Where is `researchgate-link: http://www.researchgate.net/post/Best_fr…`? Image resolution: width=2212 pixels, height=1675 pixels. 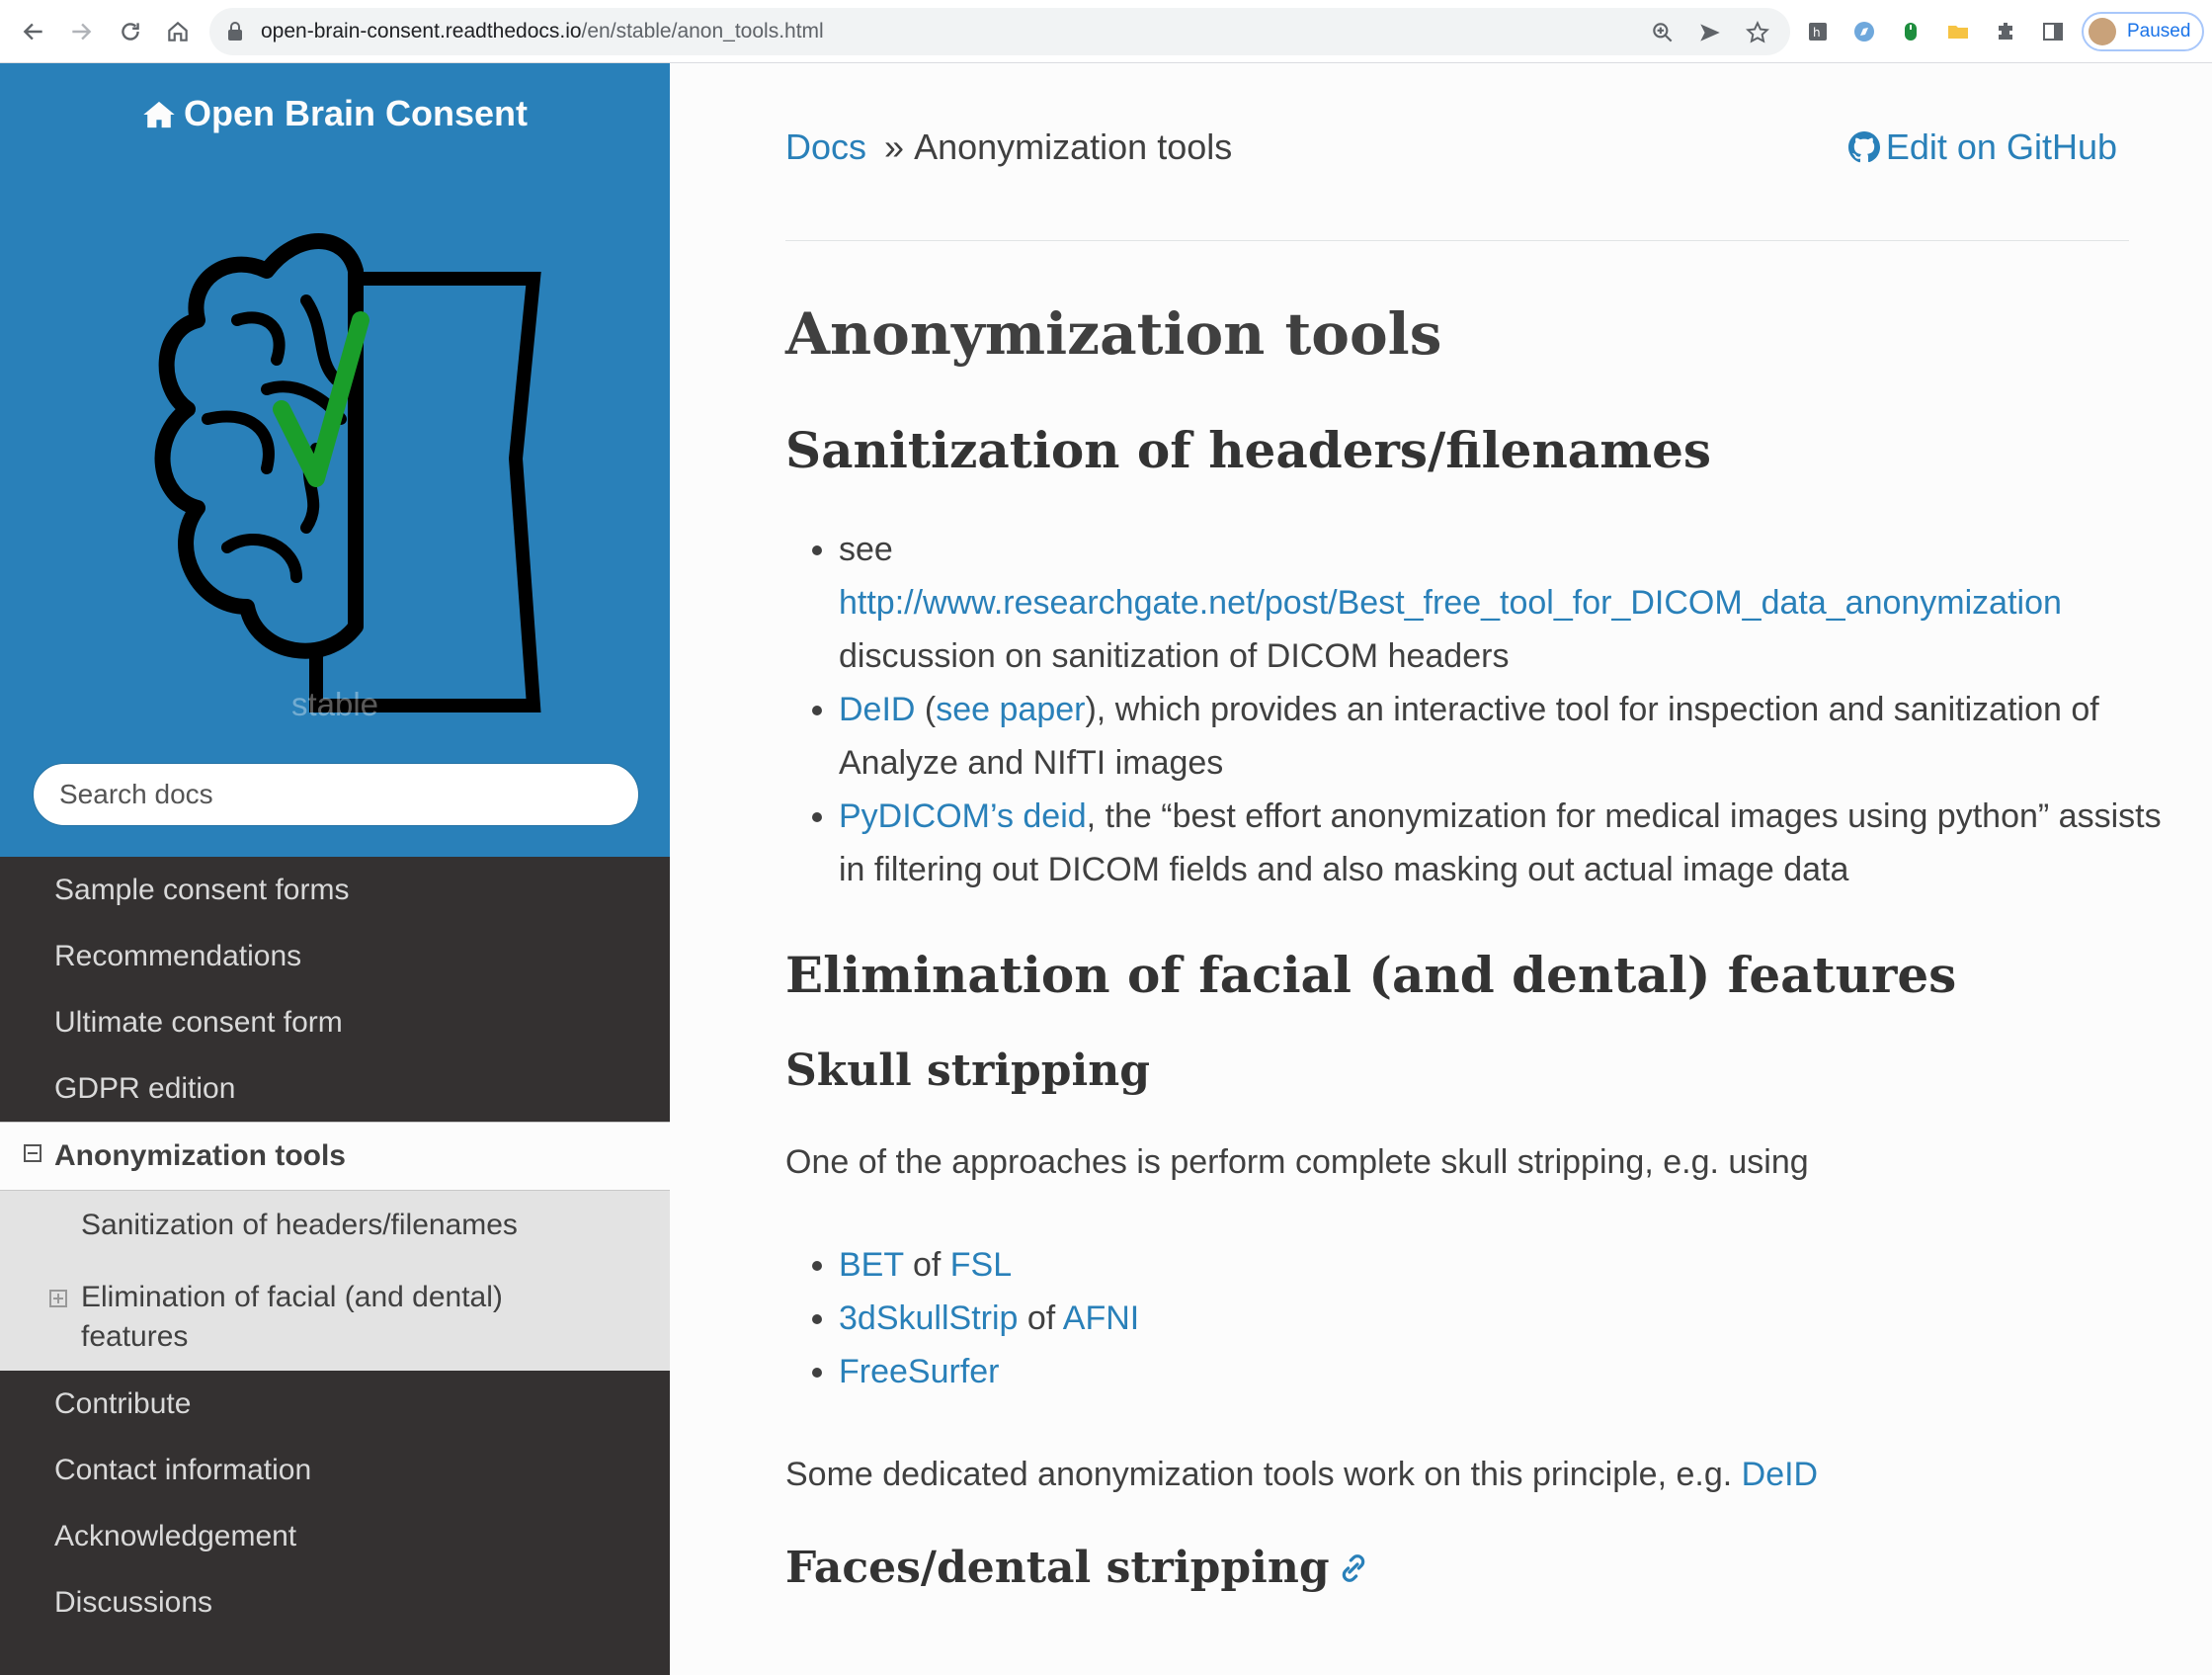
researchgate-link: http://www.researchgate.net/post/Best_fr… is located at coordinates (1450, 603).